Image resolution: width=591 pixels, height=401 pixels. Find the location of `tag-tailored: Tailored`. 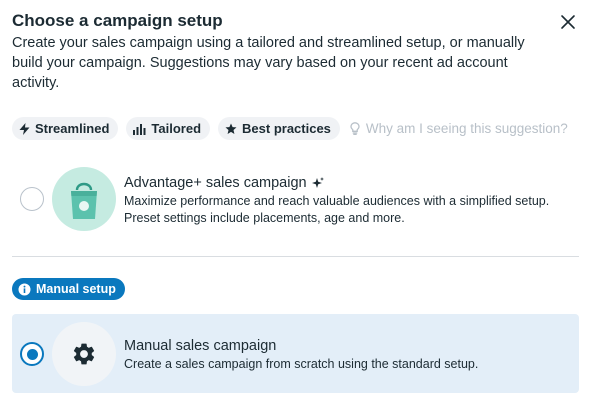

tag-tailored: Tailored is located at coordinates (168, 128).